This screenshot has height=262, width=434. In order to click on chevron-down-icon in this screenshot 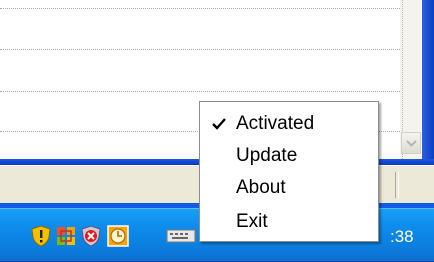, I will do `click(411, 143)`.